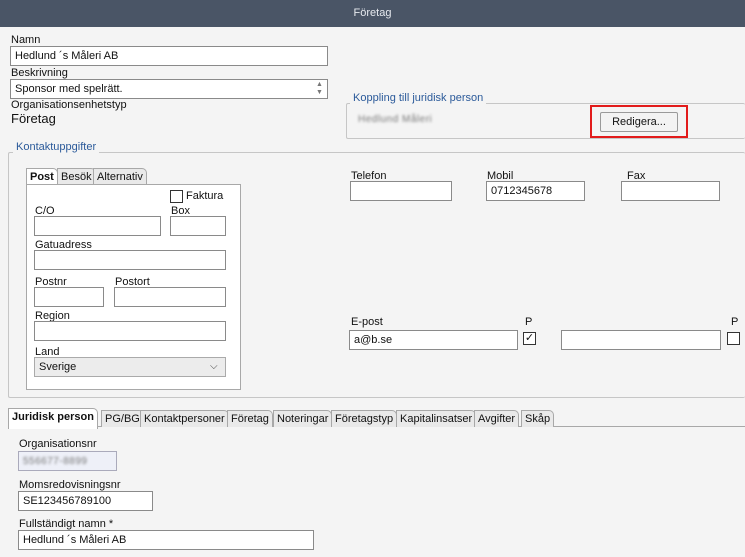  I want to click on country-value: Sverige, so click(58, 367).